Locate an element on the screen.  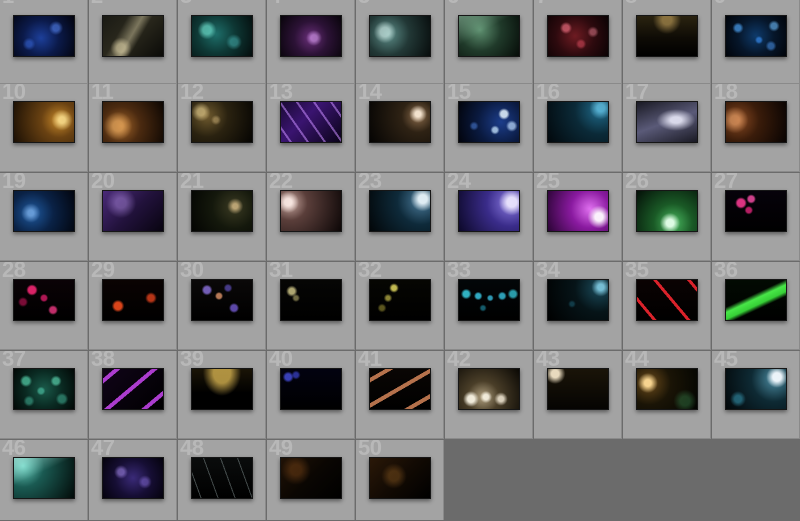
grid-cell: 21 is located at coordinates (222, 217).